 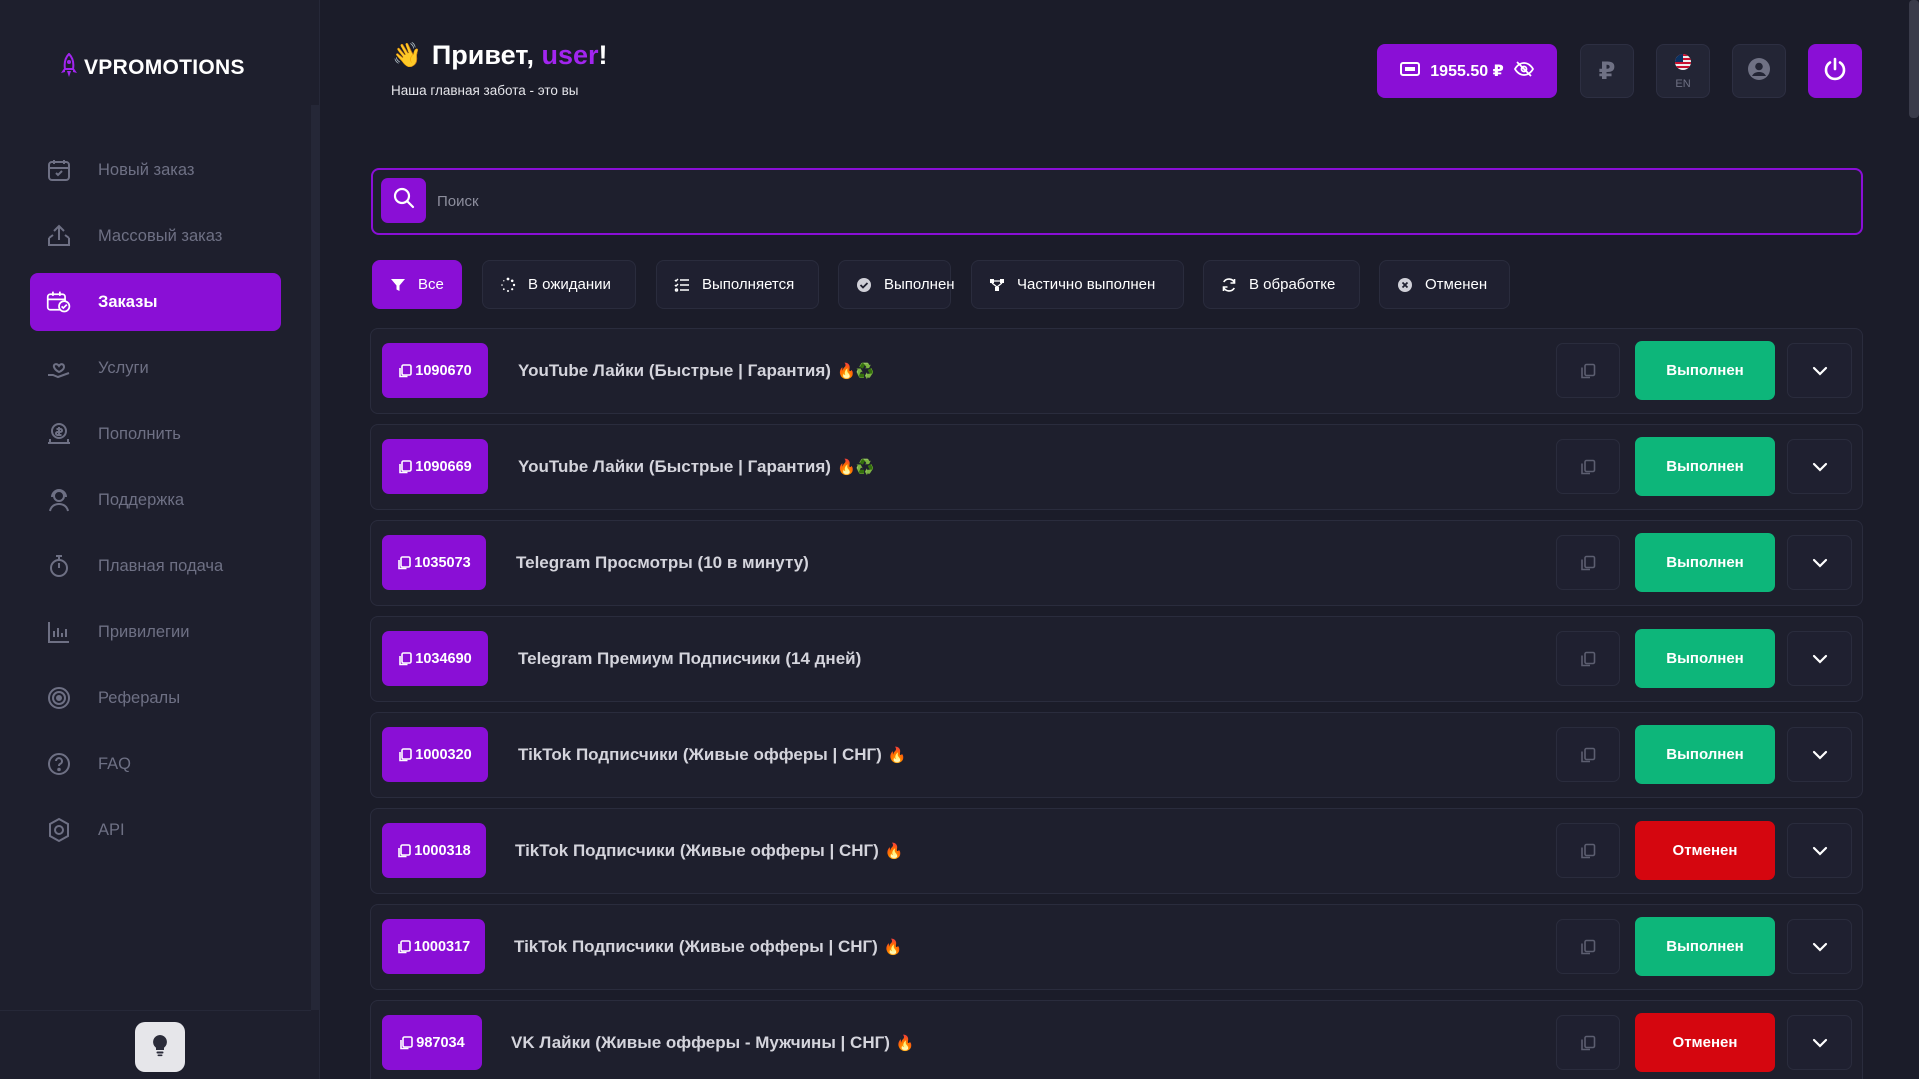 I want to click on filter-all: Все, so click(x=417, y=284).